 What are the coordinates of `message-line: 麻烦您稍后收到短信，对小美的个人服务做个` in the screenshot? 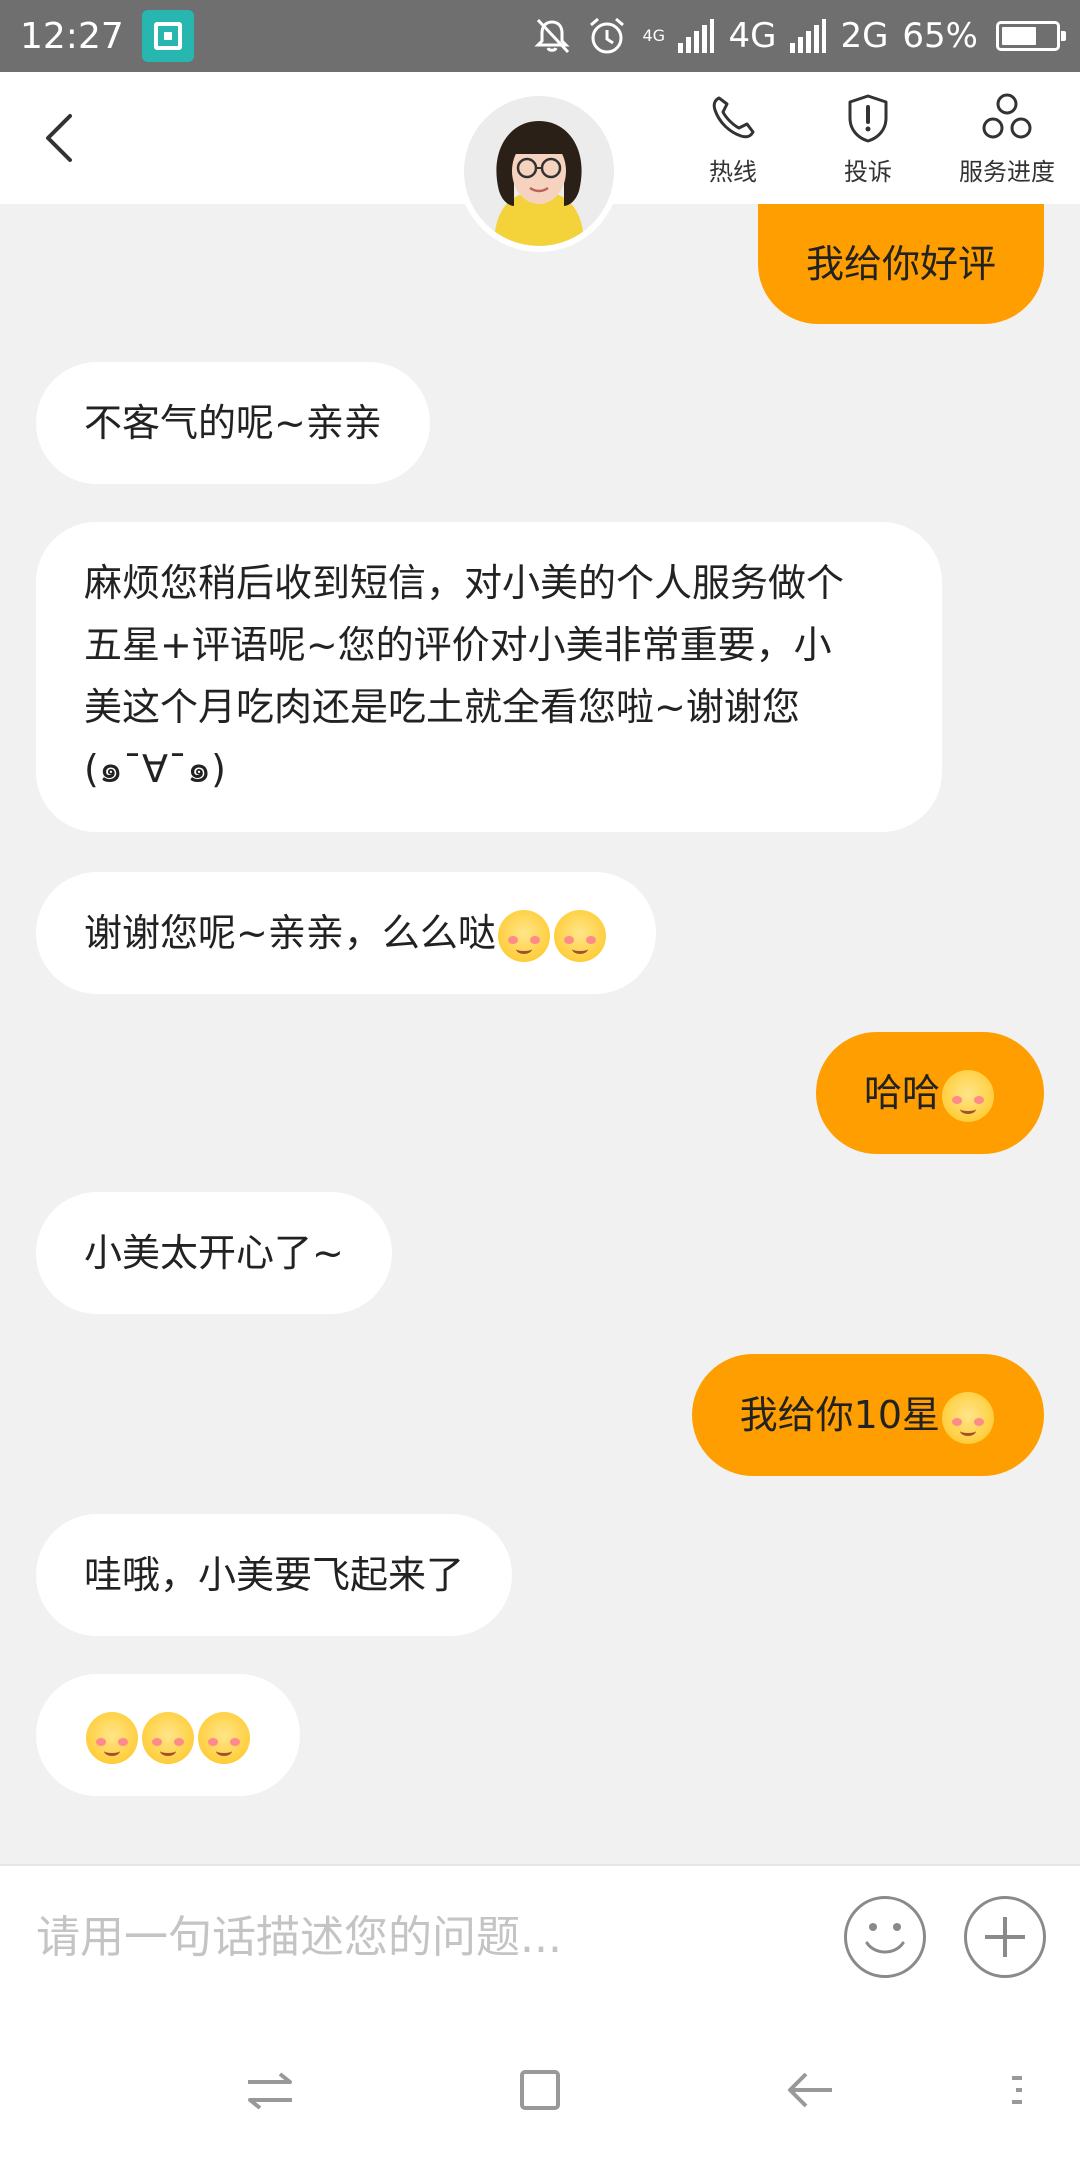 It's located at (464, 583).